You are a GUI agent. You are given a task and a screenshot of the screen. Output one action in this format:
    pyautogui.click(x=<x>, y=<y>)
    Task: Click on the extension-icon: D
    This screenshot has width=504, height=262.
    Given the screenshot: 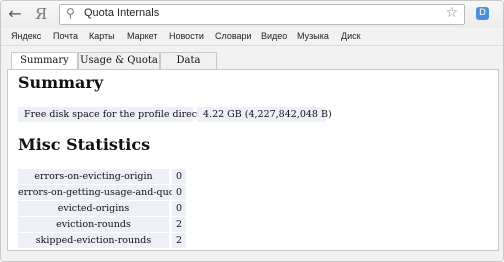 What is the action you would take?
    pyautogui.click(x=482, y=13)
    